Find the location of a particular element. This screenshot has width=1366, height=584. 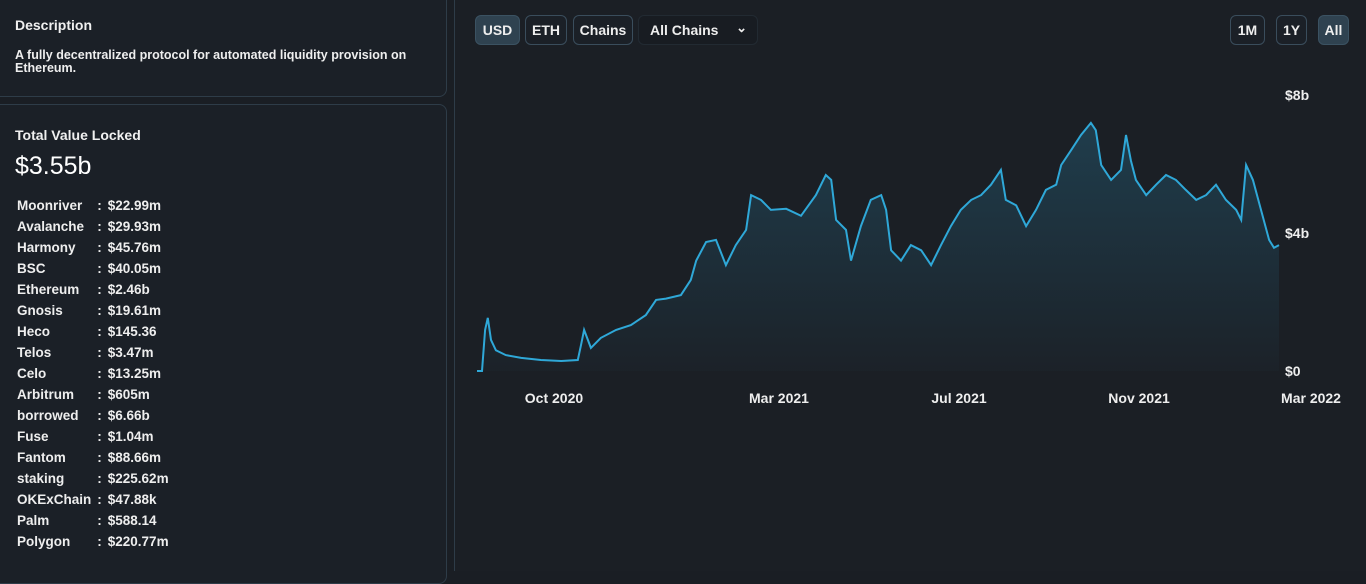

chain-value: $605m is located at coordinates (128, 394).